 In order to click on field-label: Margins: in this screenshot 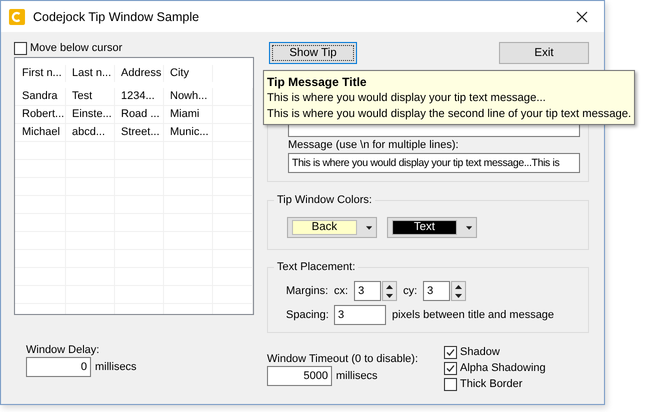, I will do `click(307, 291)`.